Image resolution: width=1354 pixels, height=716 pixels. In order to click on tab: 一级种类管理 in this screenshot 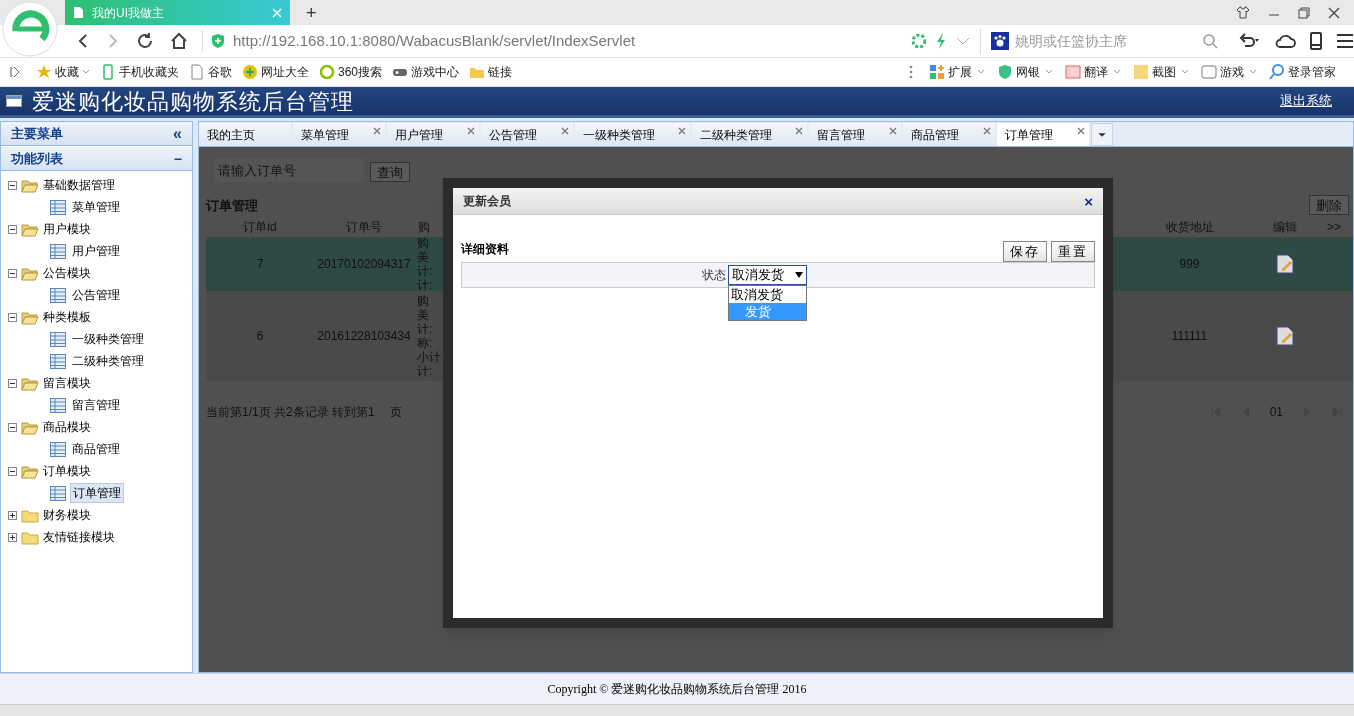, I will do `click(632, 134)`.